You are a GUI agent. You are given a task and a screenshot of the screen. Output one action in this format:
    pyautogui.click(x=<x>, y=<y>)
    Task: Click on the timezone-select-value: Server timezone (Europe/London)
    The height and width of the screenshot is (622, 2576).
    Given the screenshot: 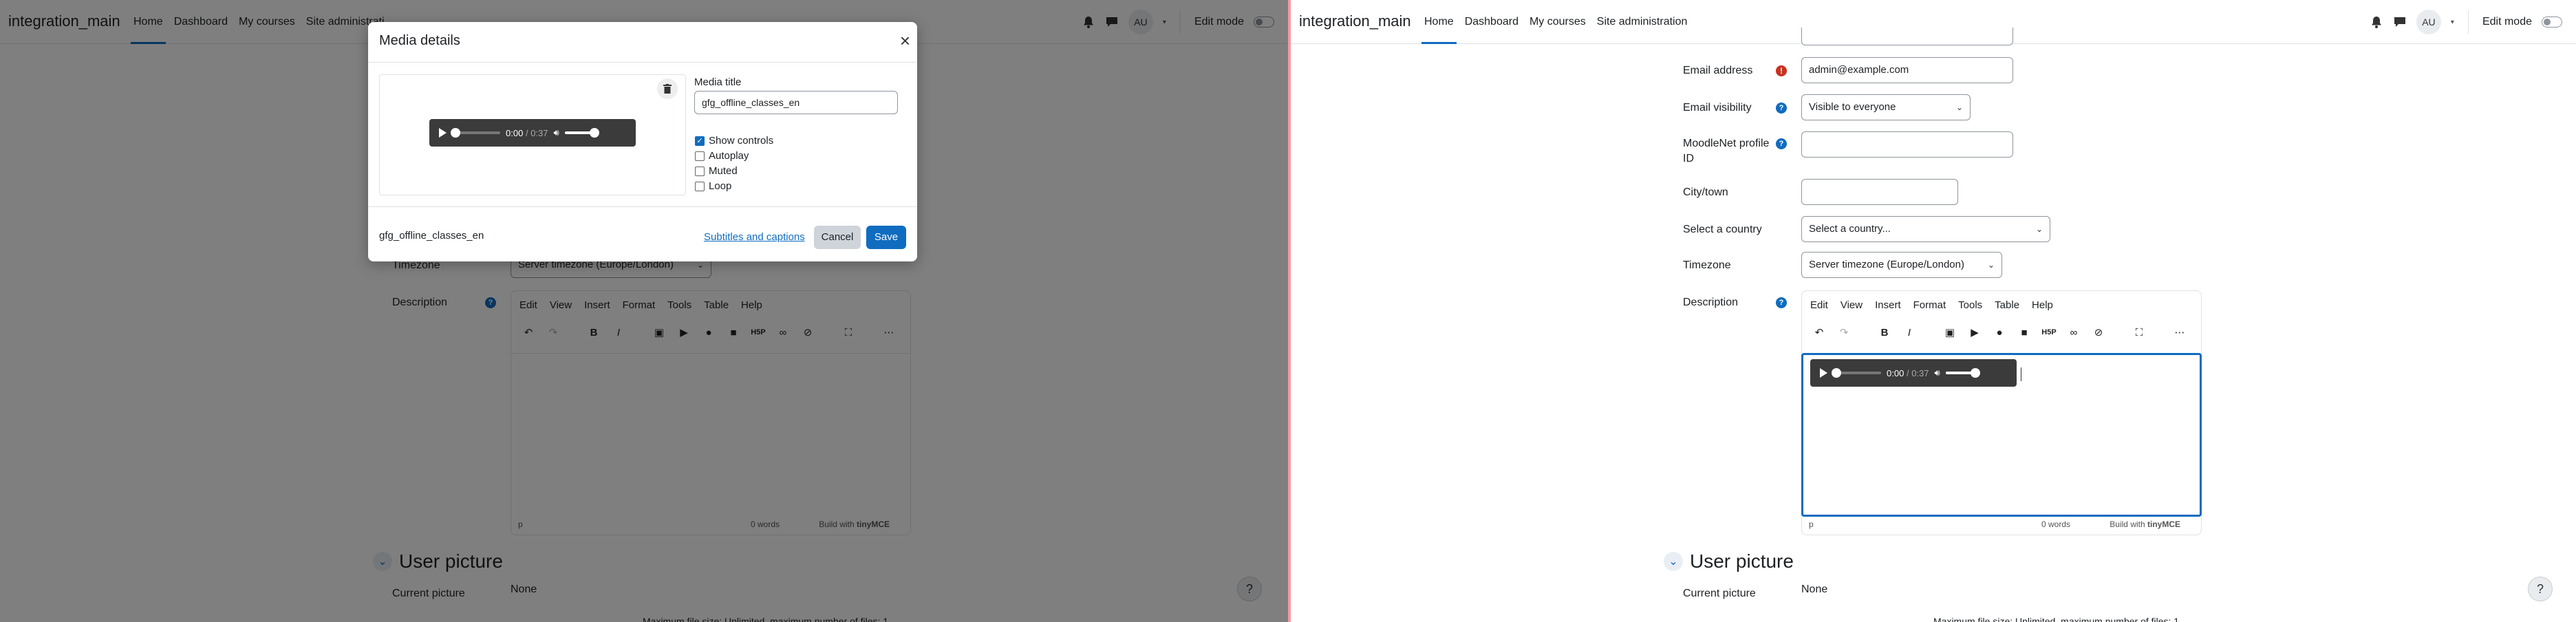 What is the action you would take?
    pyautogui.click(x=1887, y=264)
    